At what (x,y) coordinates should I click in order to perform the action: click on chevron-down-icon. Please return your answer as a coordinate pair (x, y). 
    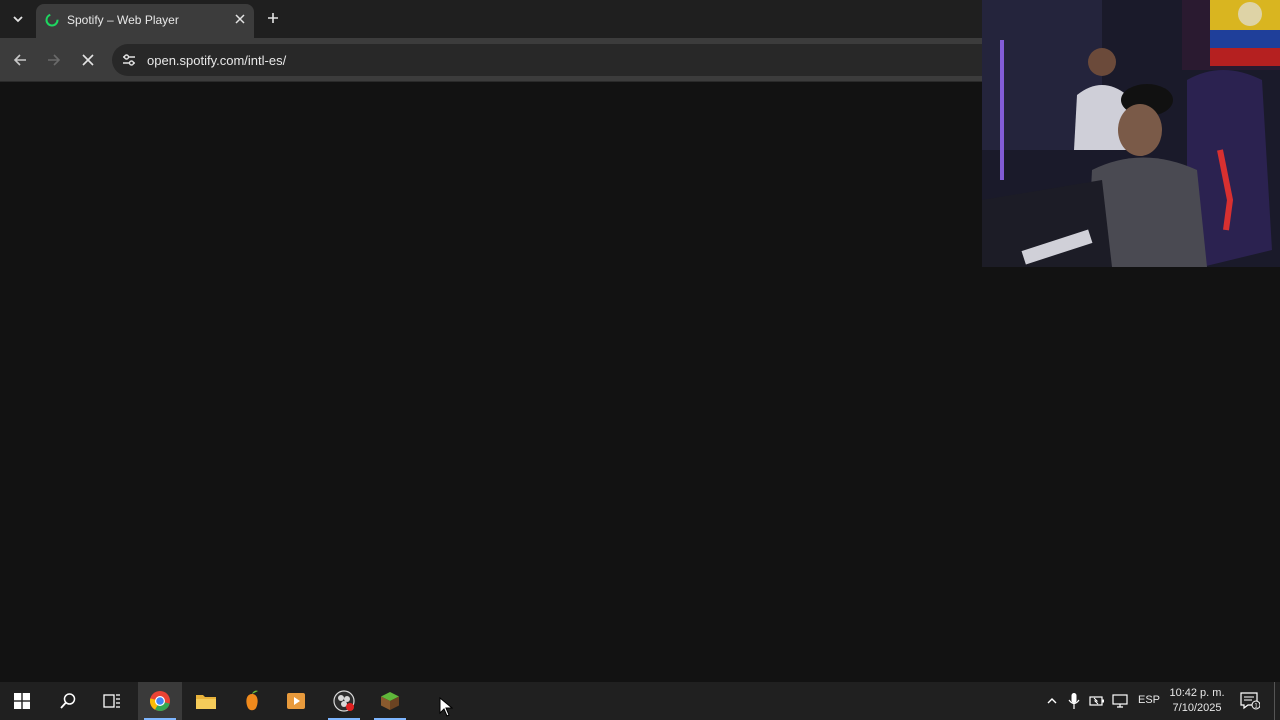
    Looking at the image, I should click on (18, 19).